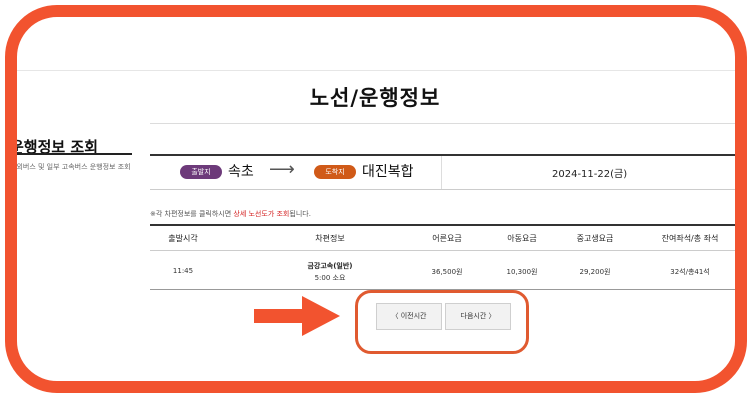 This screenshot has height=397, width=750. What do you see at coordinates (595, 238) in the screenshot?
I see `column-header-student-fare: 중고생요금` at bounding box center [595, 238].